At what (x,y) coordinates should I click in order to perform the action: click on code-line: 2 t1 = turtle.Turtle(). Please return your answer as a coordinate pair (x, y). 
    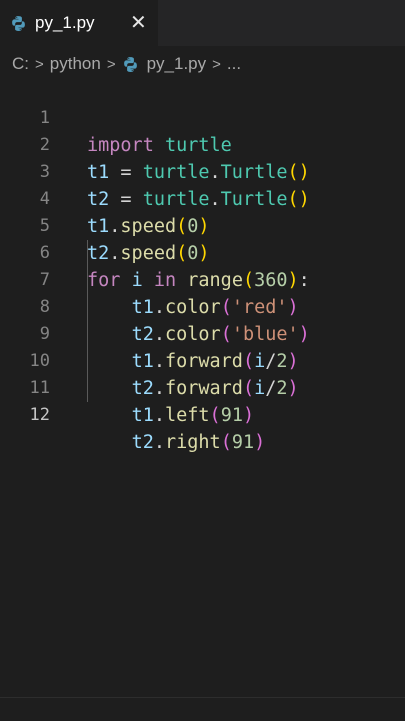
    Looking at the image, I should click on (202, 144).